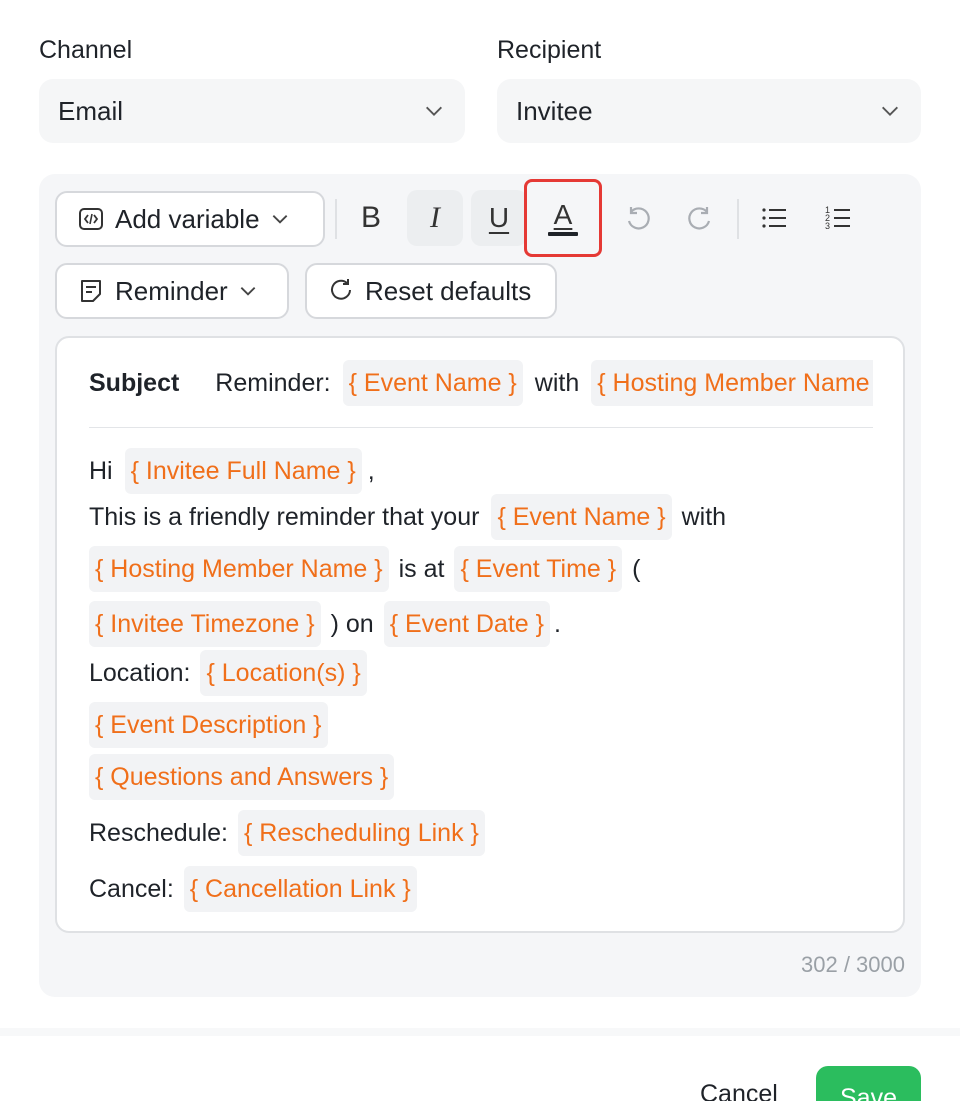 The image size is (960, 1101). I want to click on body-line: { Event Description }, so click(208, 725).